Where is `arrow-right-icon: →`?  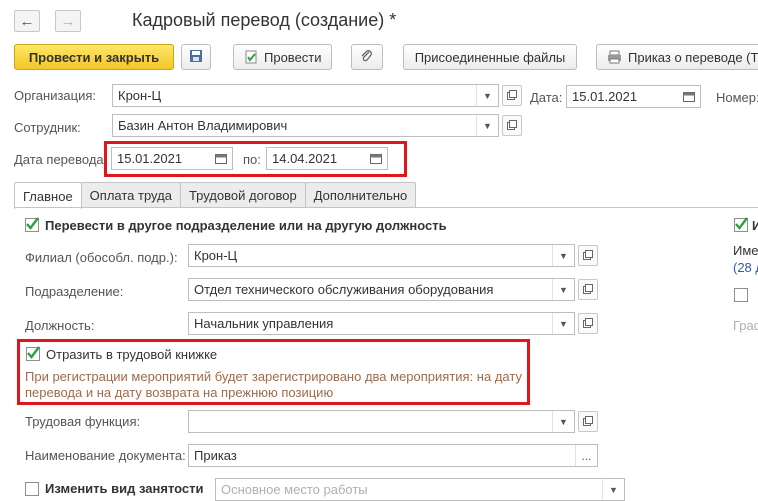 arrow-right-icon: → is located at coordinates (68, 21).